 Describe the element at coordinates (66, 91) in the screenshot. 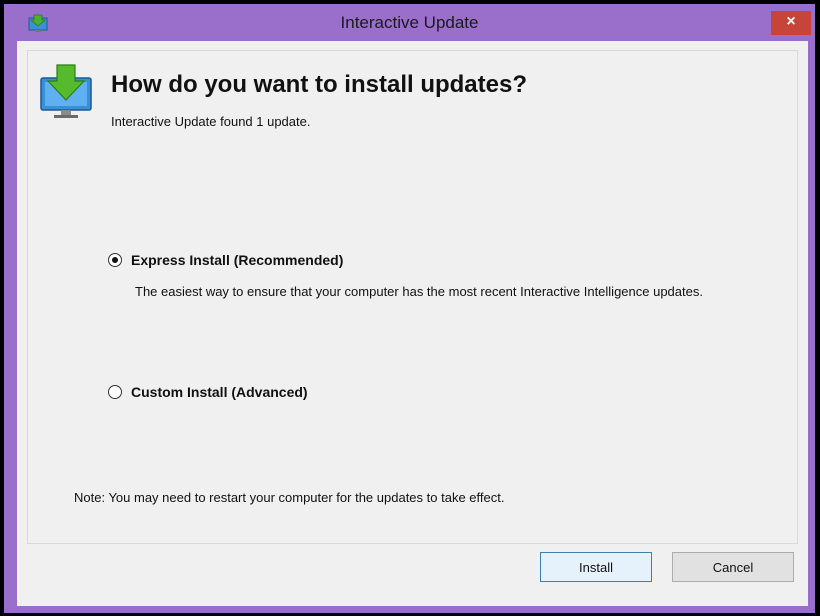

I see `monitor-download-icon` at that location.